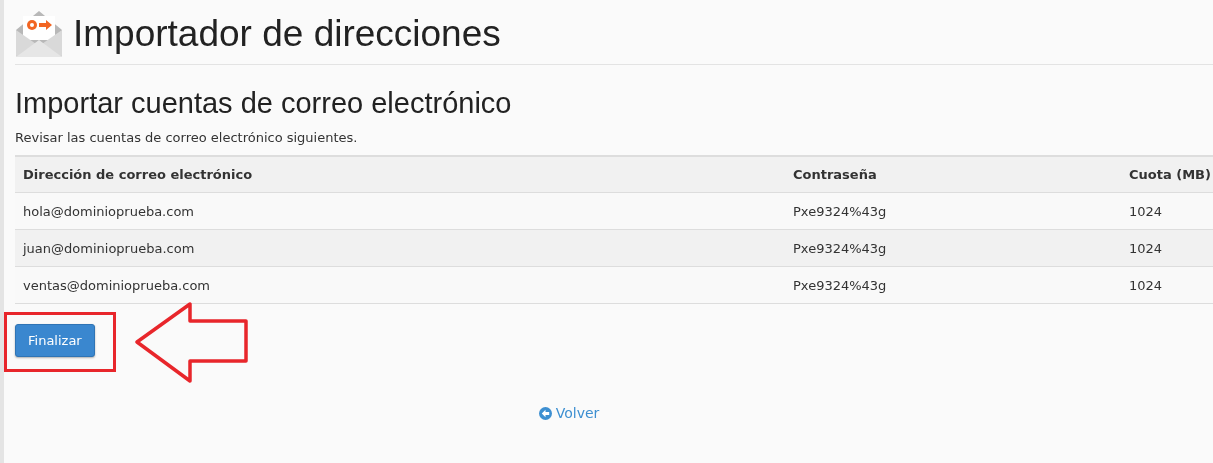  I want to click on back-link: Volver, so click(569, 413).